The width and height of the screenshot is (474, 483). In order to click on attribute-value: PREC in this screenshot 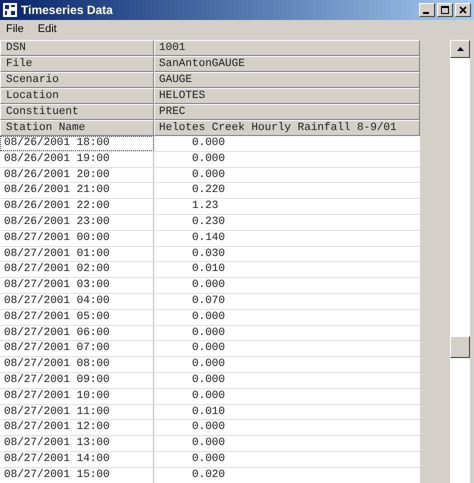, I will do `click(287, 112)`.